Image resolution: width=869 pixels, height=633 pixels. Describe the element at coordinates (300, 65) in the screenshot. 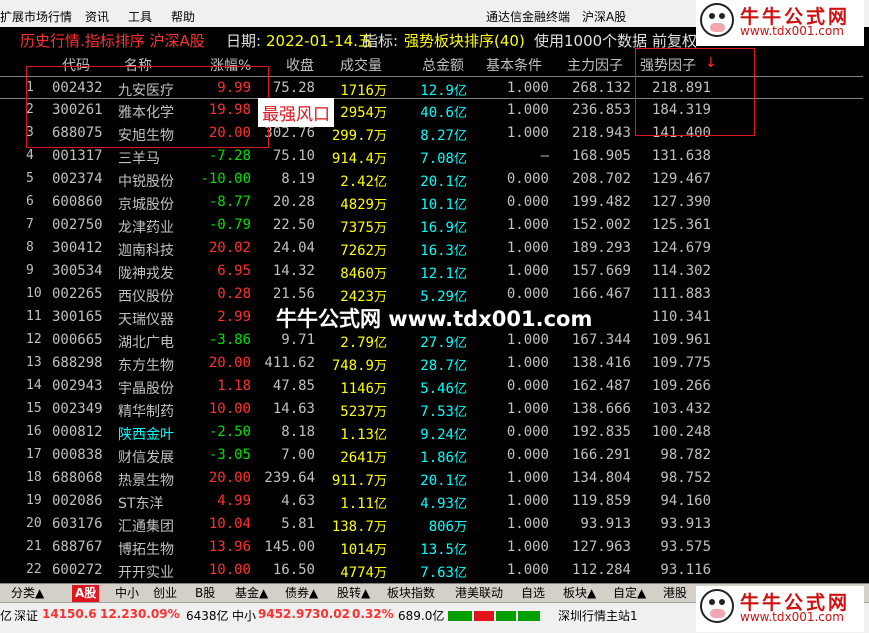

I see `column-header-close: 收盘` at that location.